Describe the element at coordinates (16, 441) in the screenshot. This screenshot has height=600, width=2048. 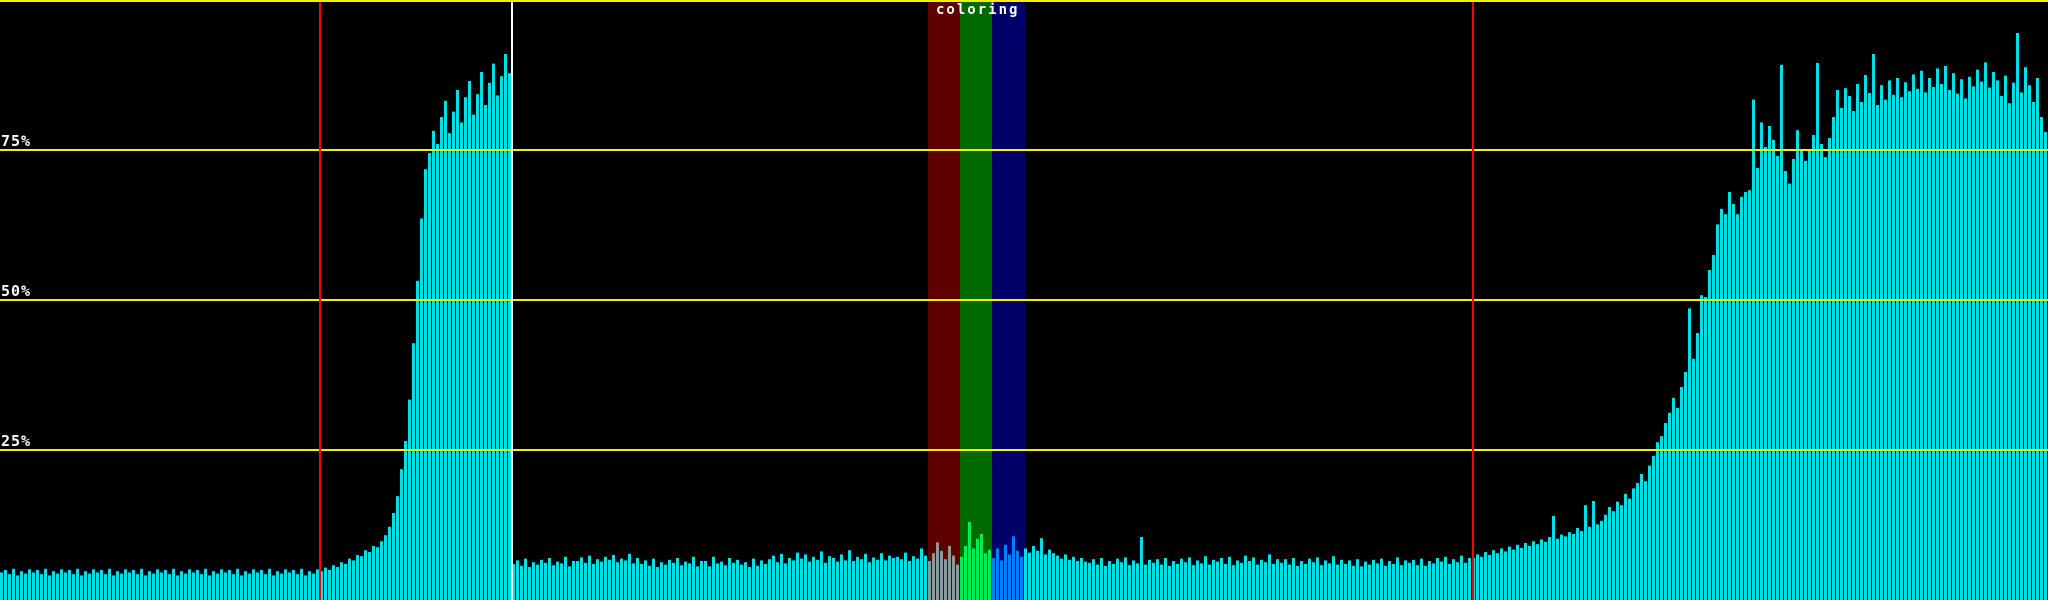
I see `y-axis-label-25: 25%` at that location.